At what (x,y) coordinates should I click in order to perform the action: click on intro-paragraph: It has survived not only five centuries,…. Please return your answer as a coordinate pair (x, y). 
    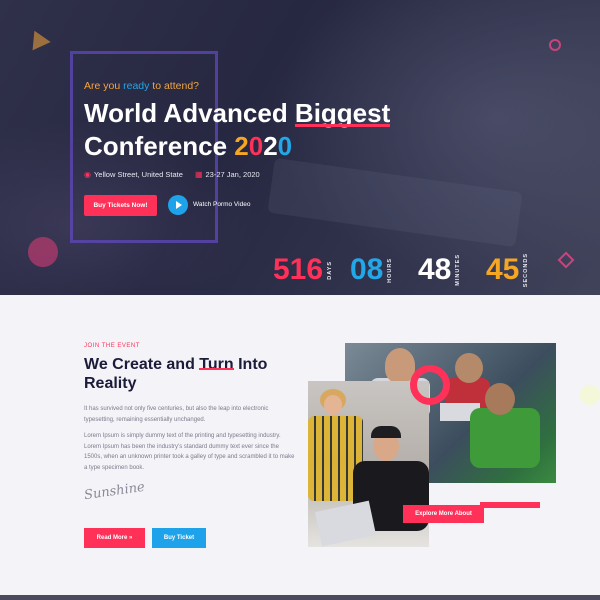
    Looking at the image, I should click on (176, 414).